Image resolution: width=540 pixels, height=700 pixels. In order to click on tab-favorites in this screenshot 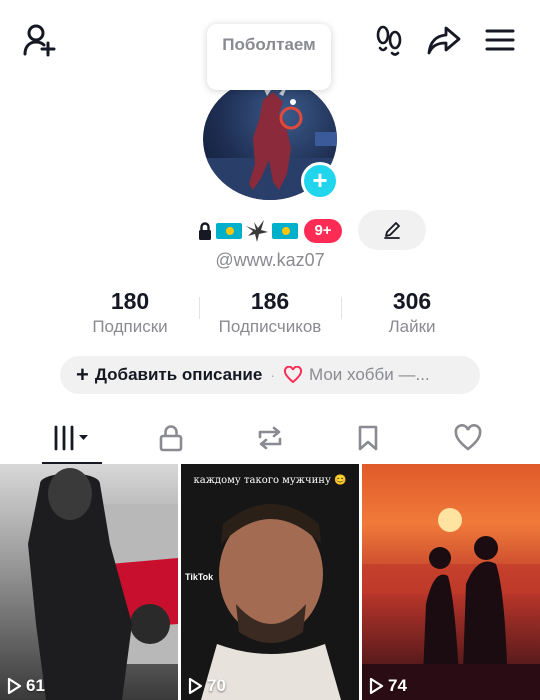, I will do `click(368, 438)`.